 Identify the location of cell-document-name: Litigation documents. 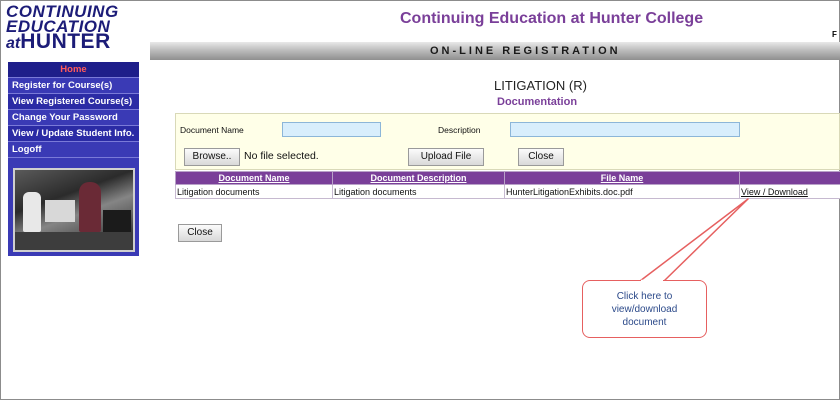
(254, 191).